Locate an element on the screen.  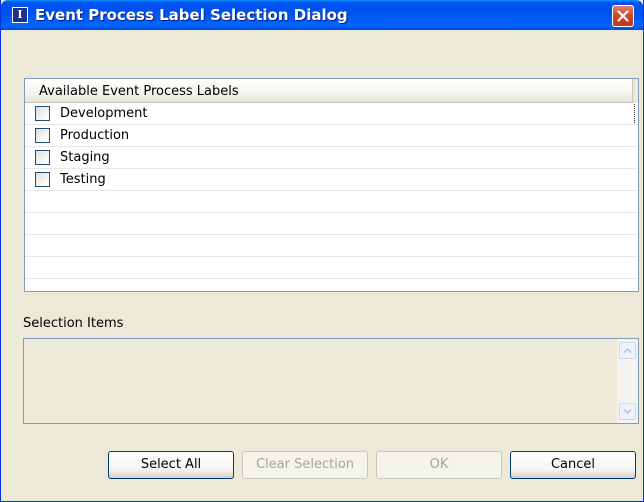
close-button is located at coordinates (623, 16).